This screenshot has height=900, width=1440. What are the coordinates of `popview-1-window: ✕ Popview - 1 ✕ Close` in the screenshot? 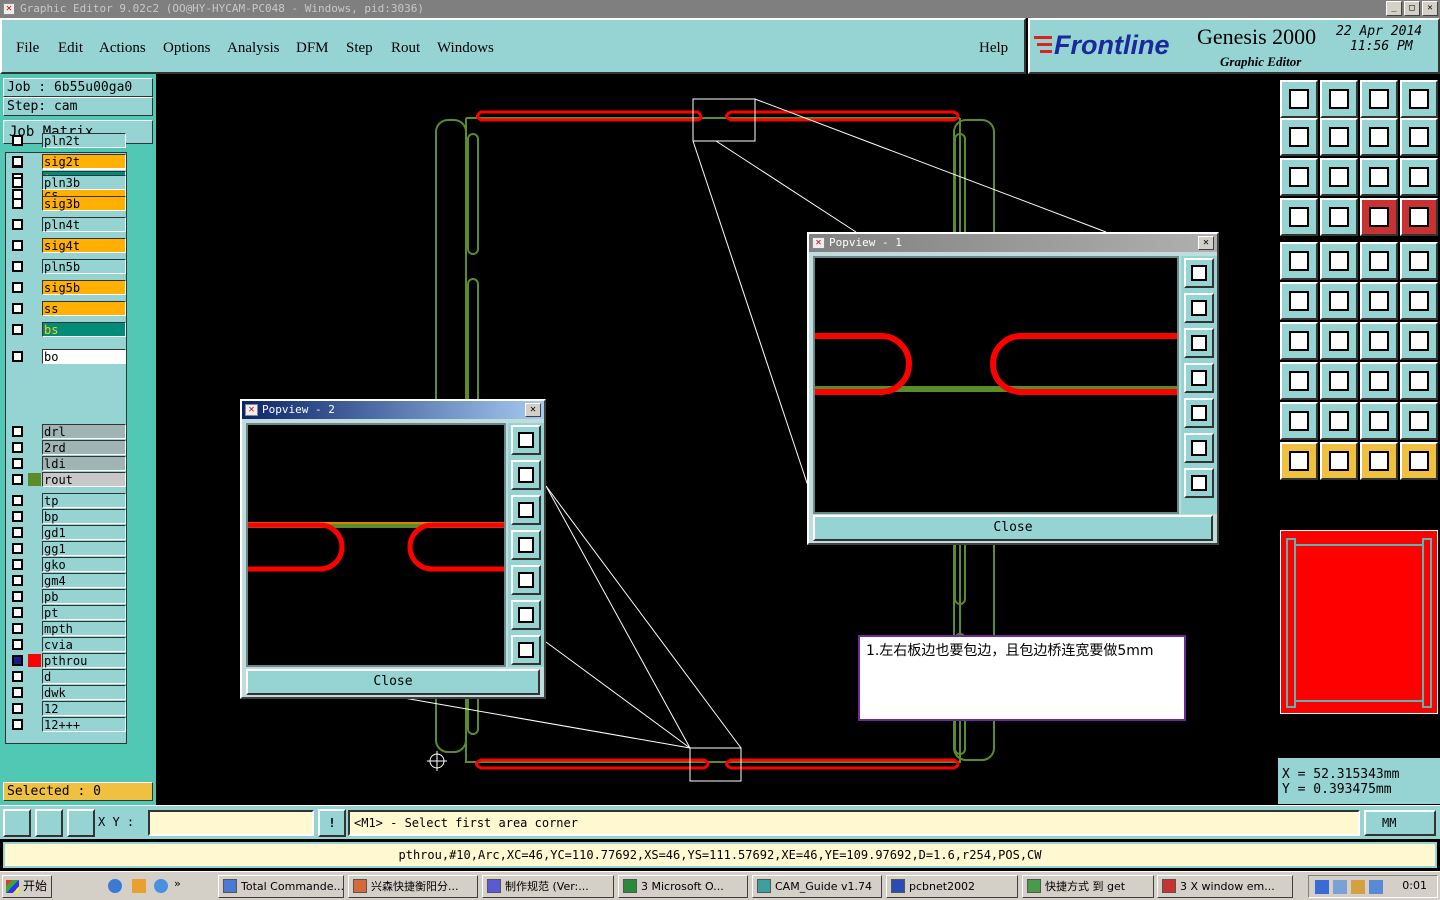 It's located at (1013, 388).